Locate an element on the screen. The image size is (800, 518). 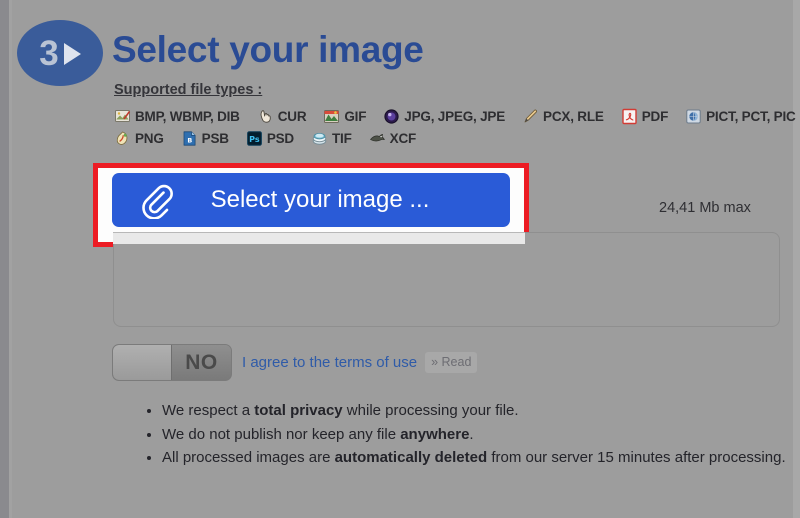
supported-type-label: GIF is located at coordinates (355, 116).